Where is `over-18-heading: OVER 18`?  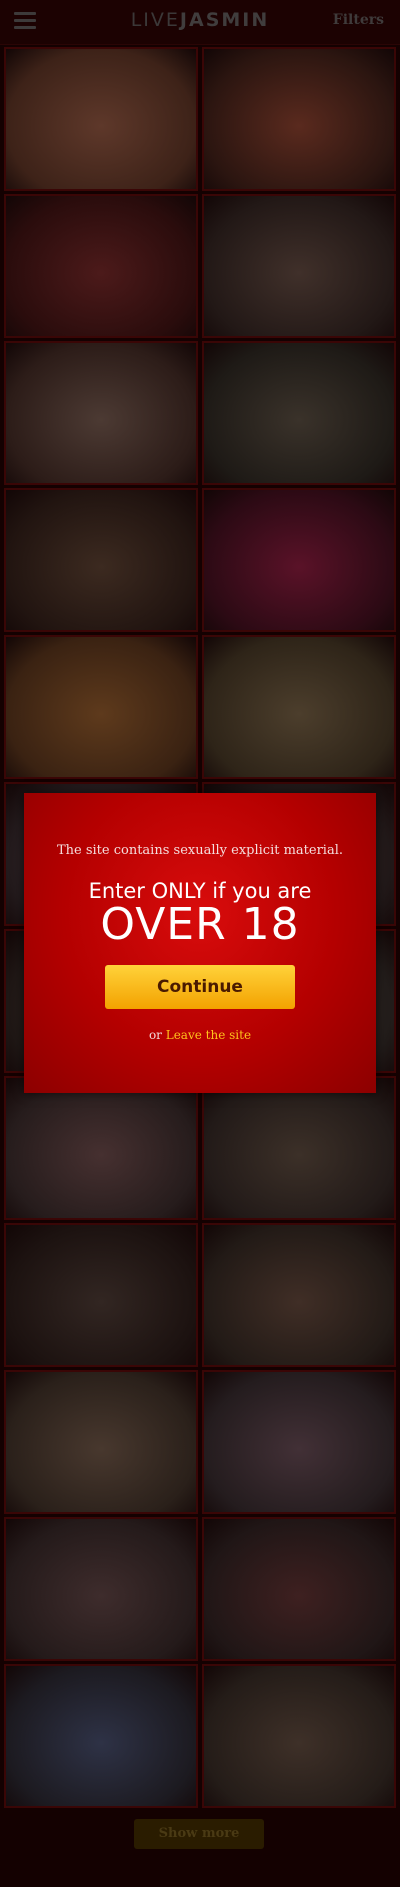 over-18-heading: OVER 18 is located at coordinates (200, 924).